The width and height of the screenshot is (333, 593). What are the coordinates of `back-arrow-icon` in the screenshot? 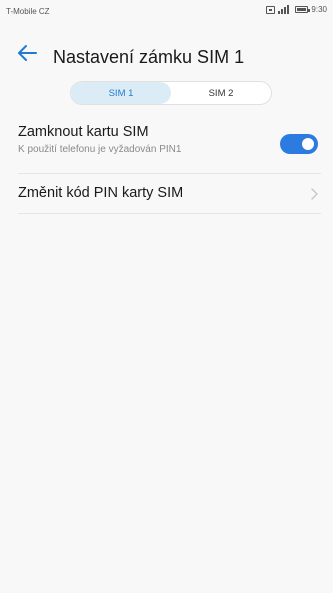 It's located at (27, 53).